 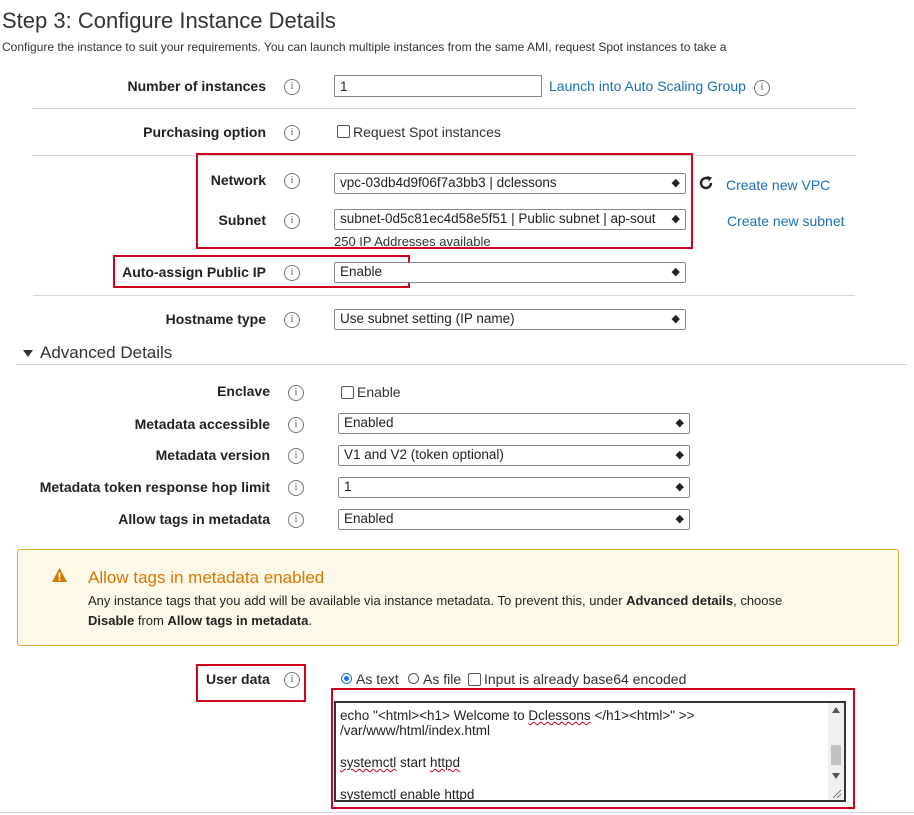 What do you see at coordinates (427, 318) in the screenshot?
I see `hostname-type-value: Use subnet setting (IP name)` at bounding box center [427, 318].